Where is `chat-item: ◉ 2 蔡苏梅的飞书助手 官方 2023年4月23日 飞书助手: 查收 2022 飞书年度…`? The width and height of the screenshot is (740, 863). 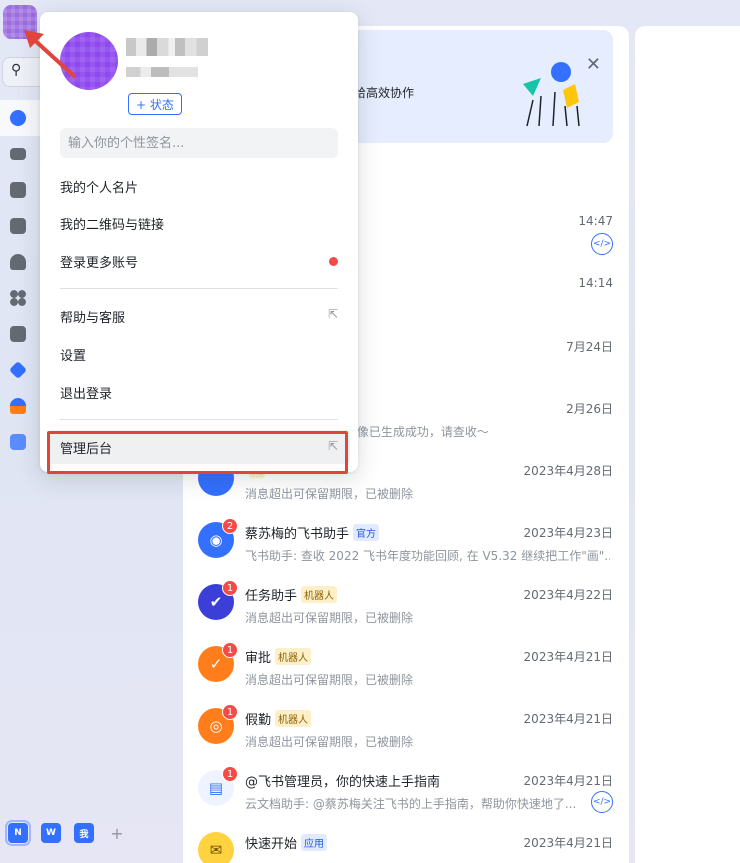
chat-item: ◉ 2 蔡苏梅的飞书助手 官方 2023年4月23日 飞书助手: 查收 2022 飞书年度… is located at coordinates (406, 539).